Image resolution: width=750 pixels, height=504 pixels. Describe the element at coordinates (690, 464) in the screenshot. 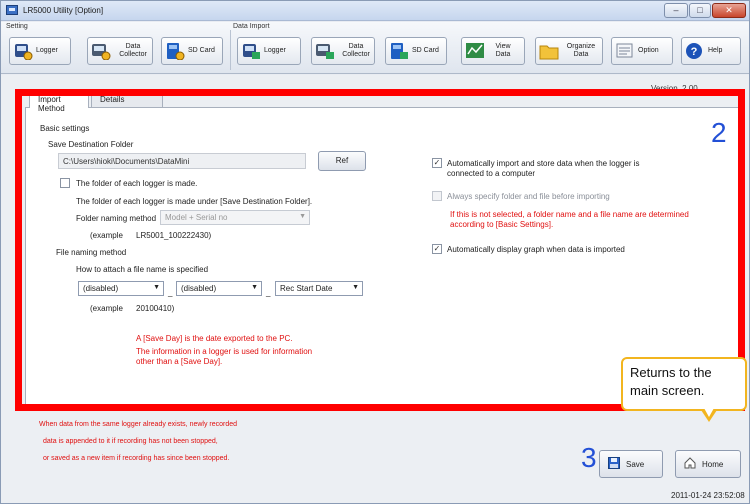

I see `home-icon` at that location.